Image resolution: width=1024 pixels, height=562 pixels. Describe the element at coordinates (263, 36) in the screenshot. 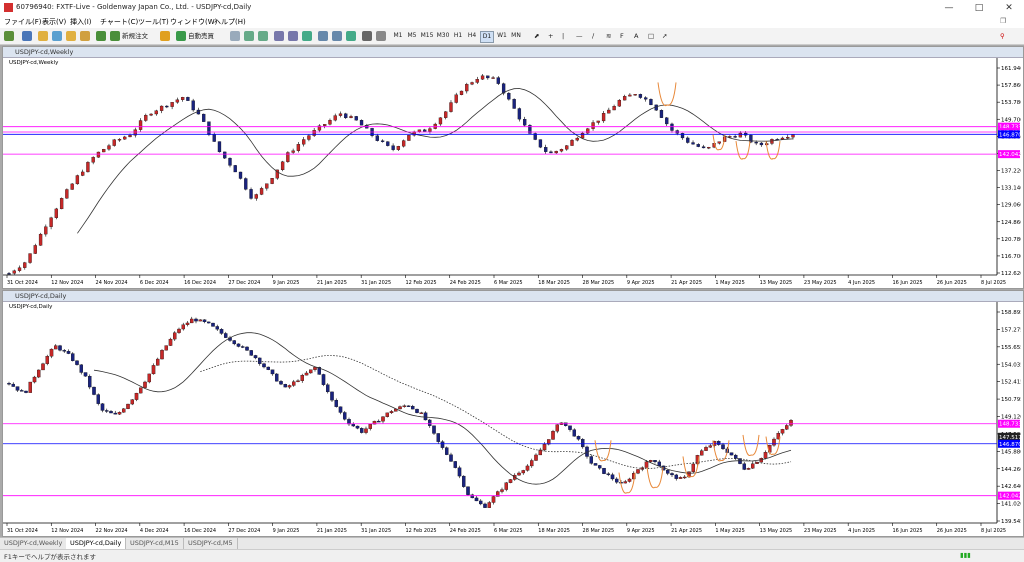

I see `line-chart-icon` at that location.